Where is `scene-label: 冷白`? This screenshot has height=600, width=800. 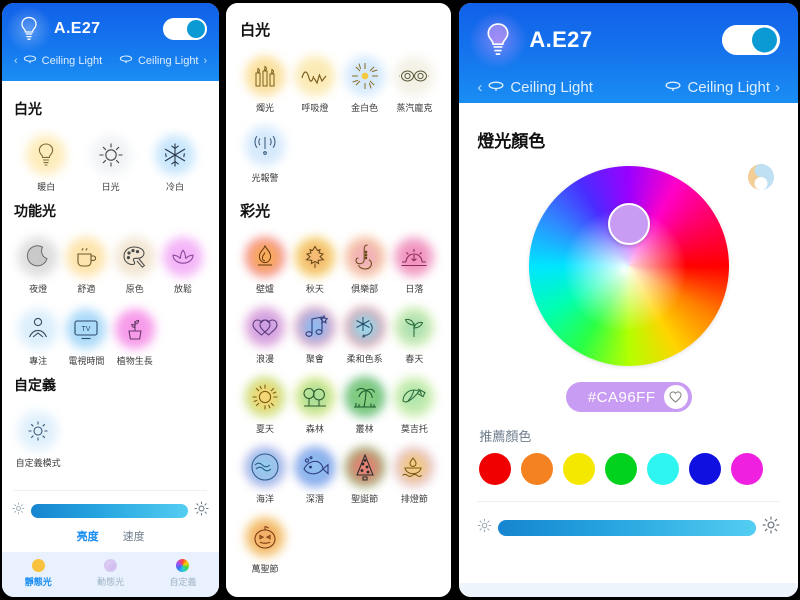 scene-label: 冷白 is located at coordinates (174, 187).